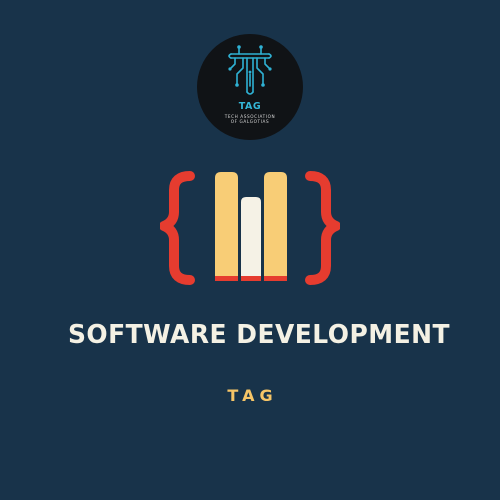  I want to click on page-title: SOFTWARE DEVELOPMENT, so click(259, 335).